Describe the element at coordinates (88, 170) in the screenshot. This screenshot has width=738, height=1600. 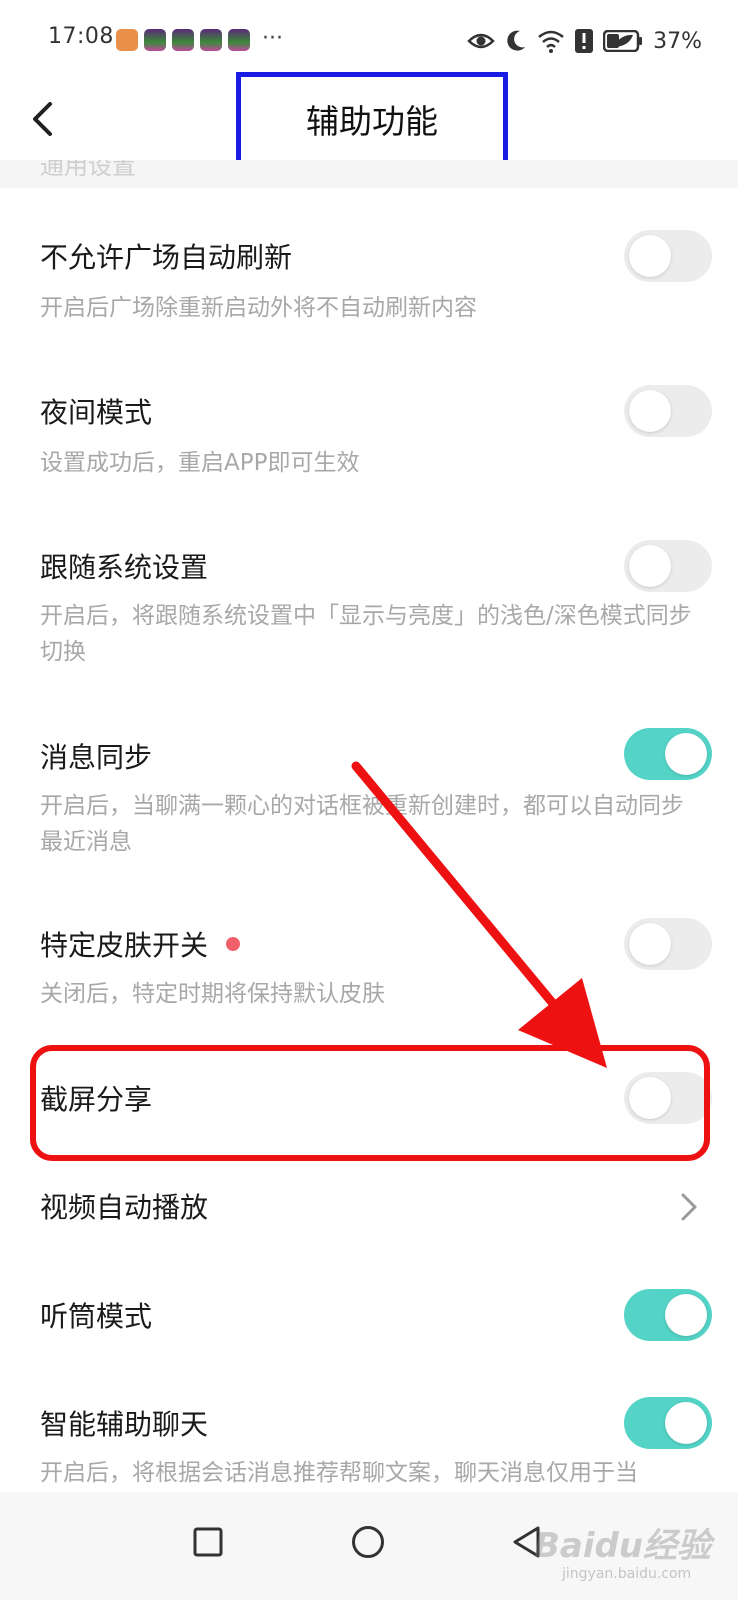
I see `section-header-label: 通用设置` at that location.